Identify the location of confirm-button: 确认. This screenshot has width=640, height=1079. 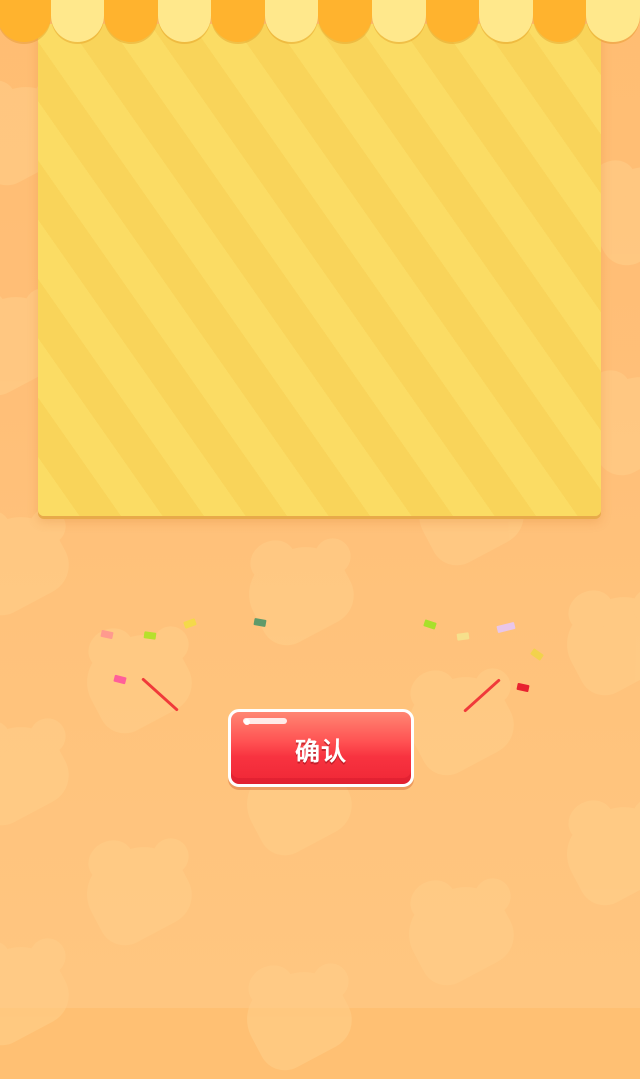
(321, 748).